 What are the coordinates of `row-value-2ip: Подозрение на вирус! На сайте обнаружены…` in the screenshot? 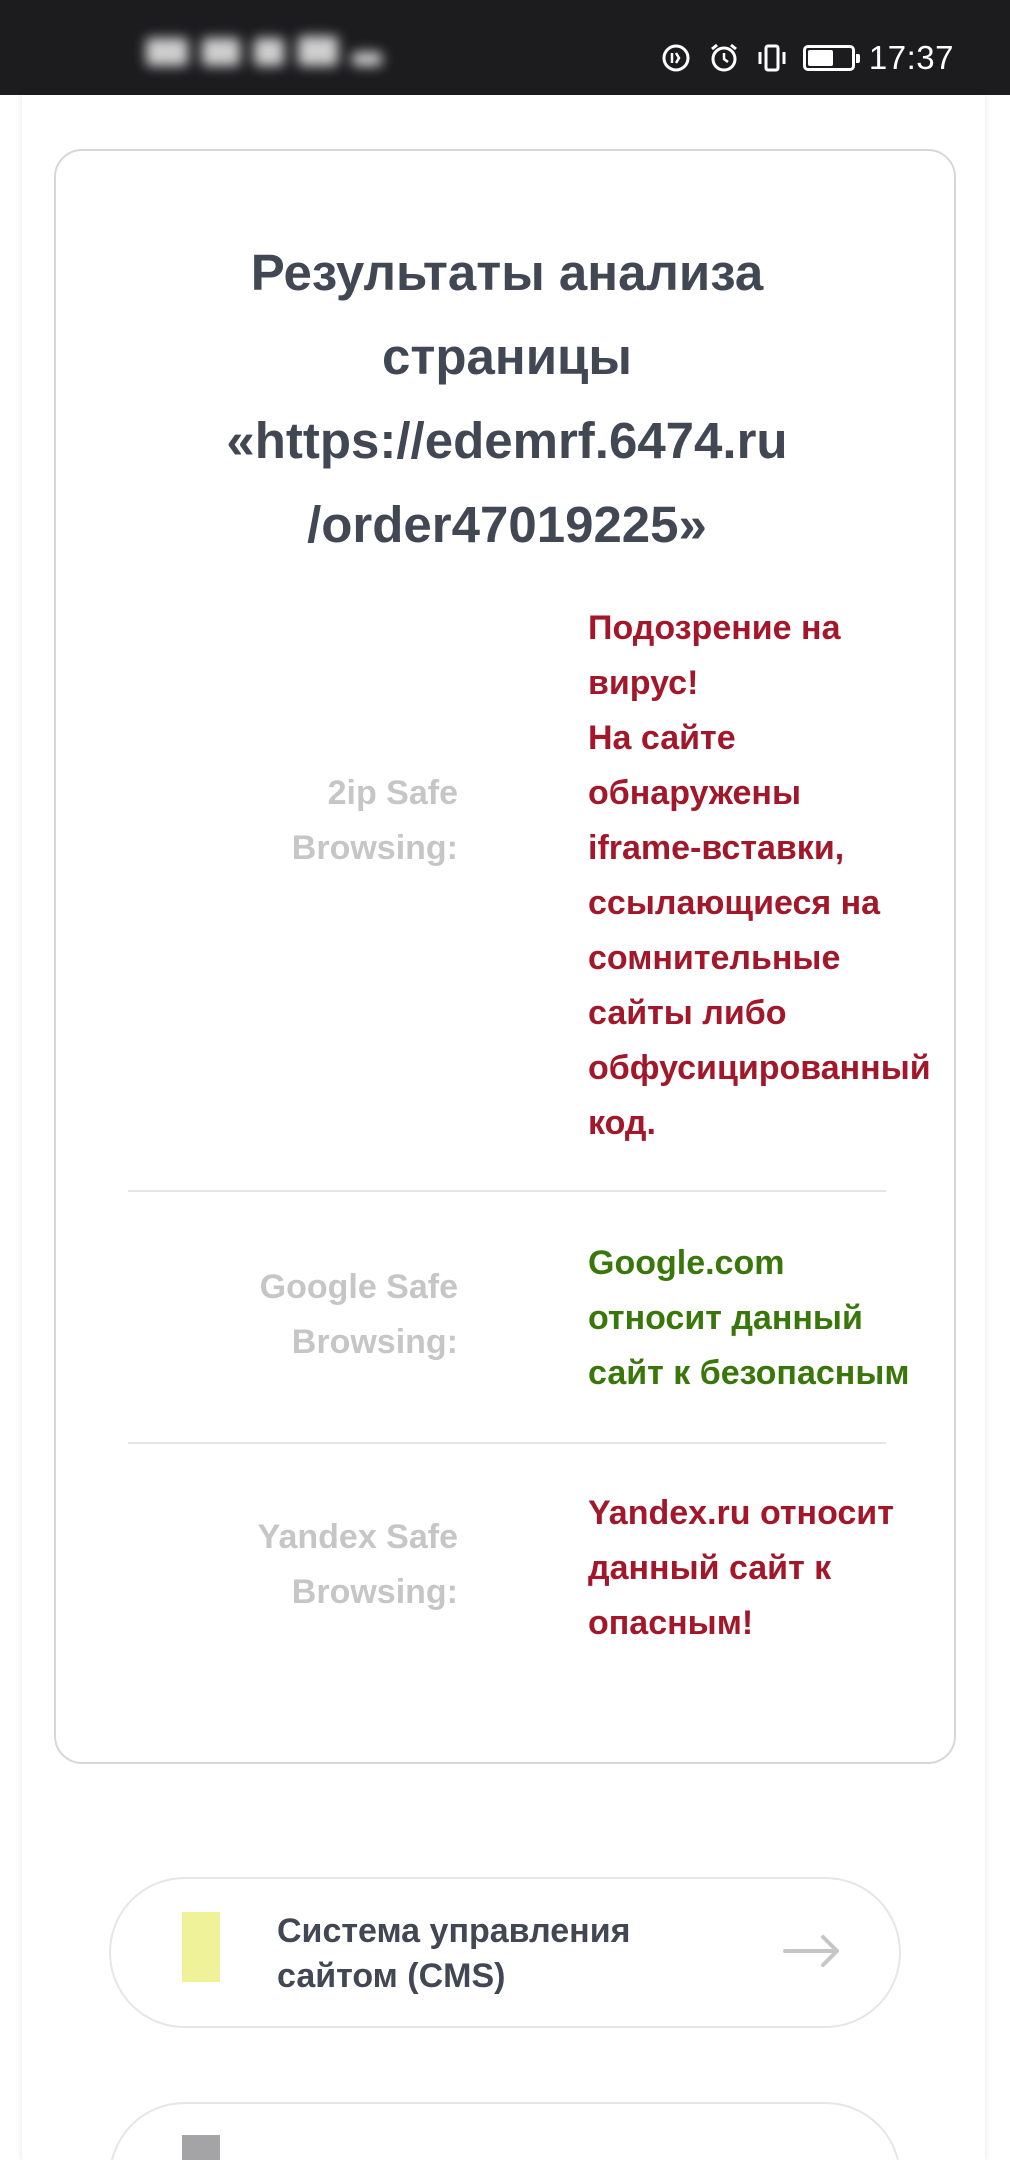 It's located at (759, 875).